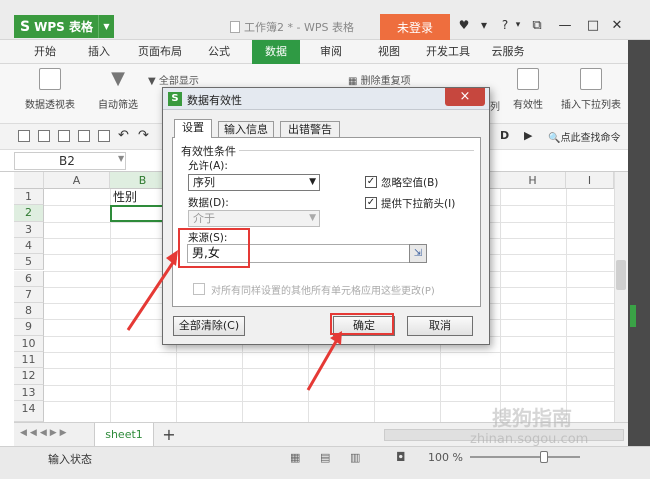  I want to click on annotation-arrows, so click(234, 320).